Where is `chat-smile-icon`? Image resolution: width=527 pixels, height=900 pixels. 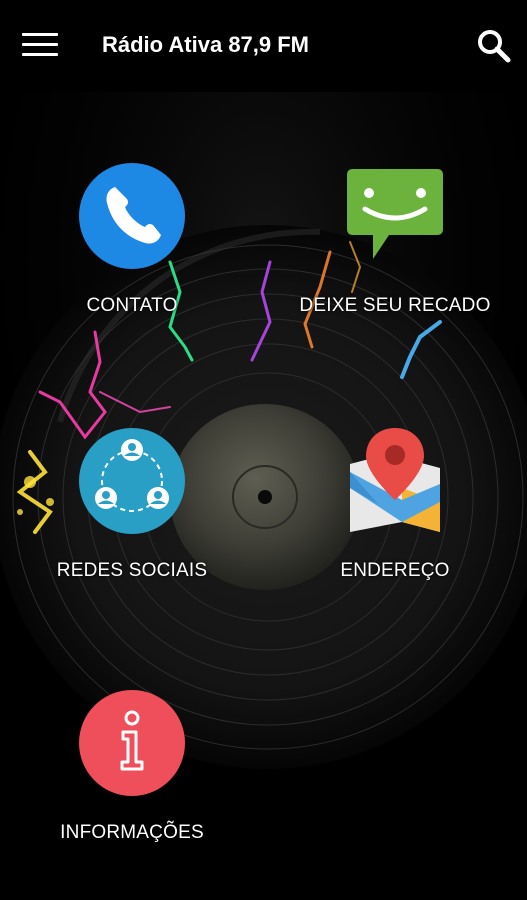 chat-smile-icon is located at coordinates (395, 213).